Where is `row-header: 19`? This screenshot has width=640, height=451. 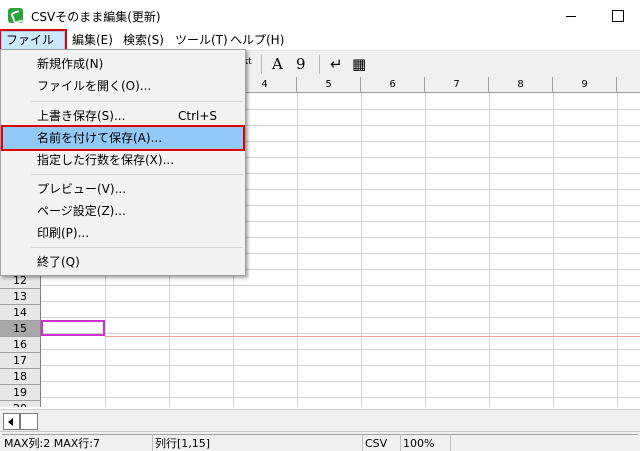
row-header: 19 is located at coordinates (20, 393).